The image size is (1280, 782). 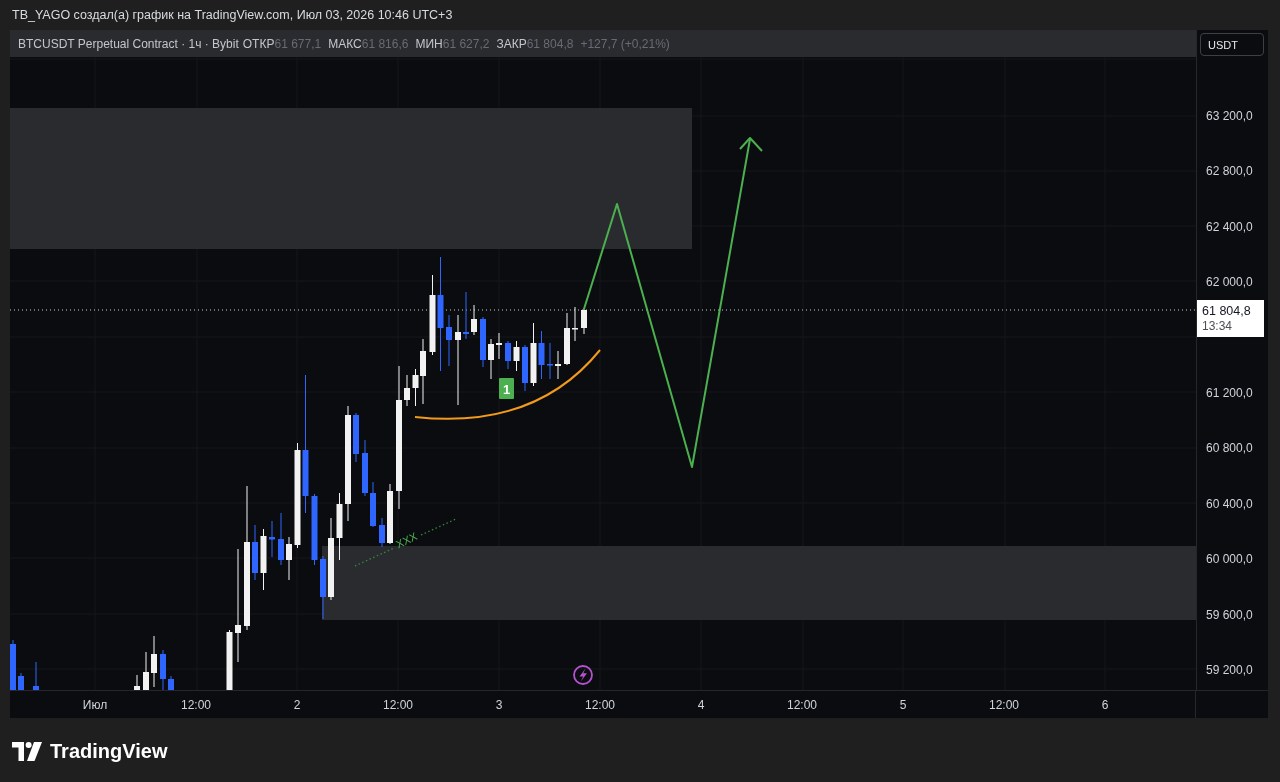 I want to click on ohlc-label: МИН, so click(x=429, y=43).